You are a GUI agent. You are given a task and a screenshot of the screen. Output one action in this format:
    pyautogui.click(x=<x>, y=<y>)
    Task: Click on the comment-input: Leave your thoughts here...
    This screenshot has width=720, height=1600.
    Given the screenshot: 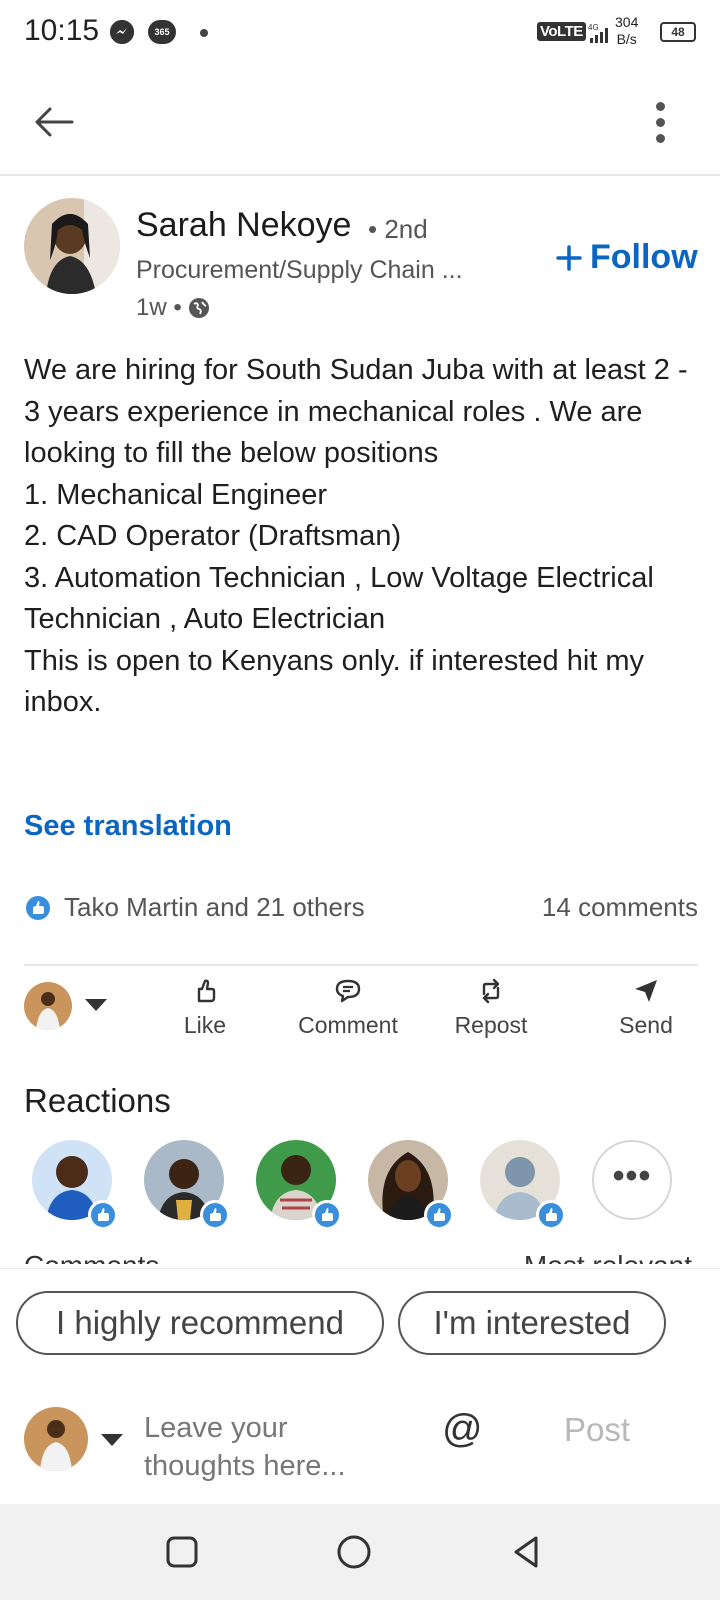 What is the action you would take?
    pyautogui.click(x=274, y=1447)
    